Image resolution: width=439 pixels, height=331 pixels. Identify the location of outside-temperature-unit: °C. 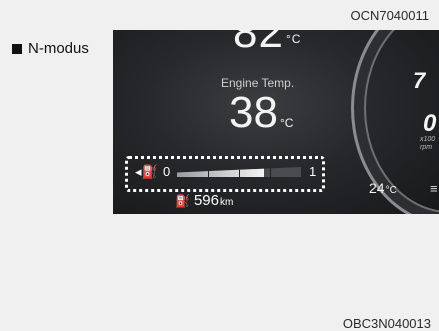
(391, 190).